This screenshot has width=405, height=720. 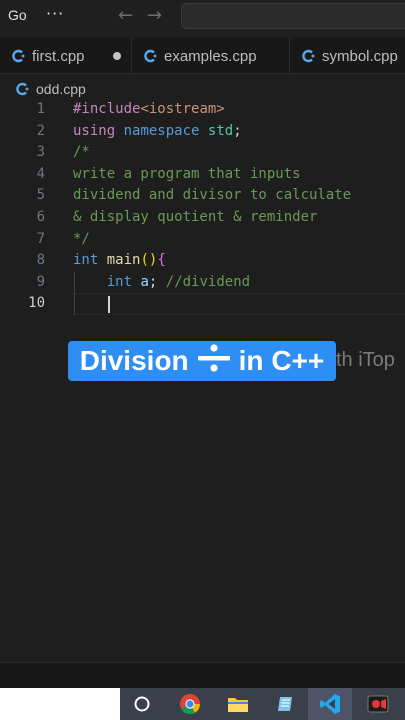 I want to click on file-explorer-icon, so click(x=238, y=704).